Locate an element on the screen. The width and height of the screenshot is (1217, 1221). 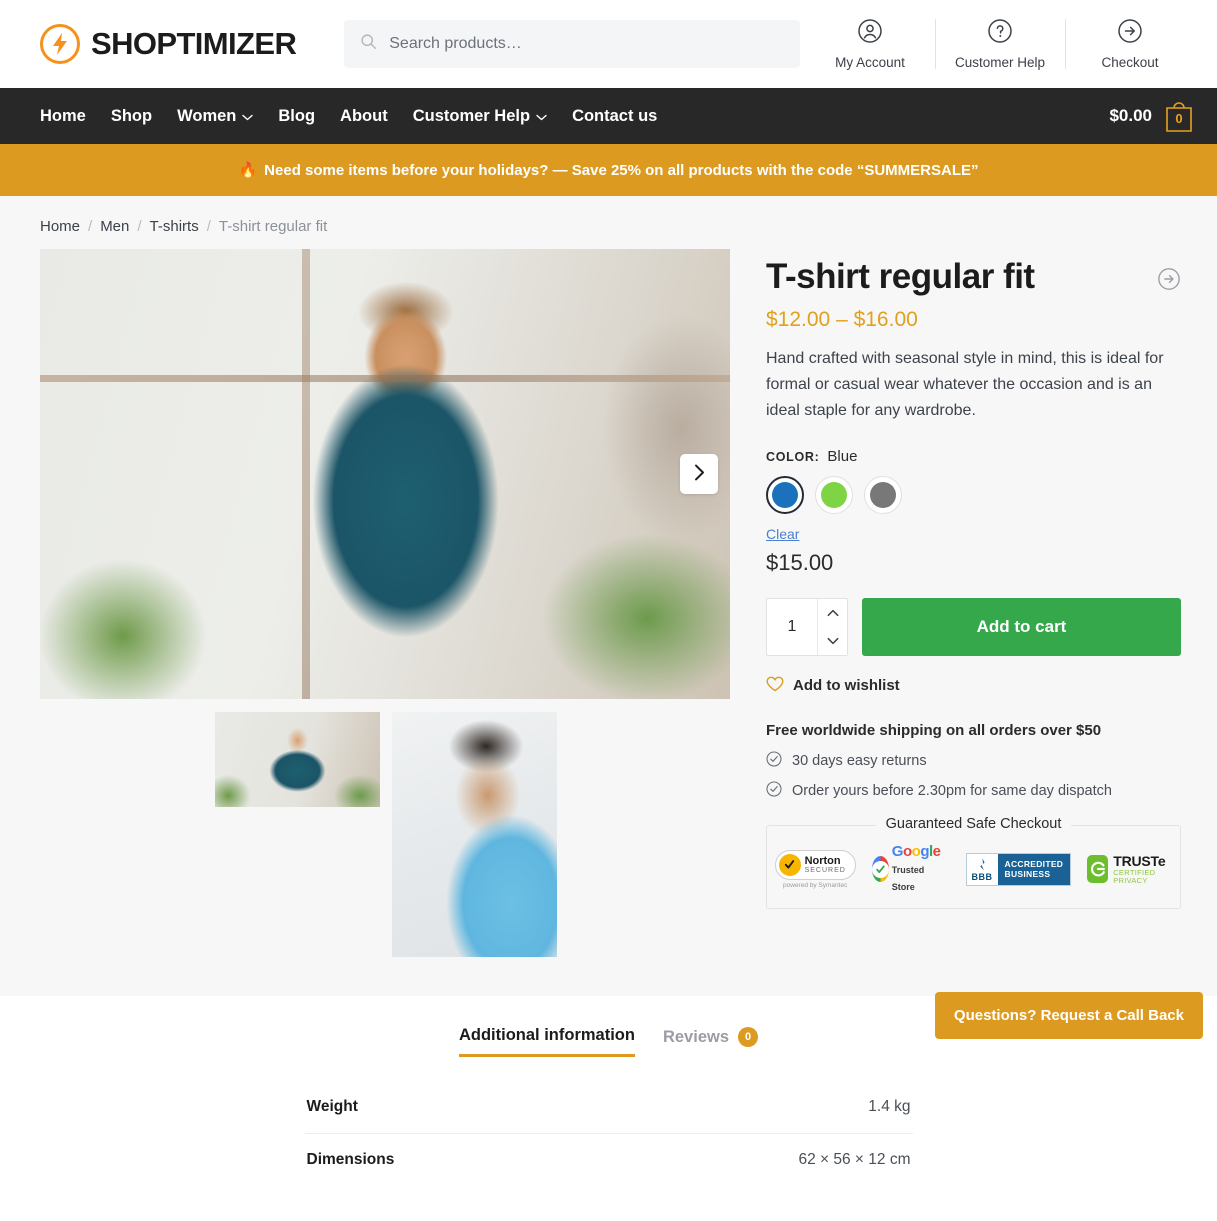
my-account-label: My Account is located at coordinates (870, 62).